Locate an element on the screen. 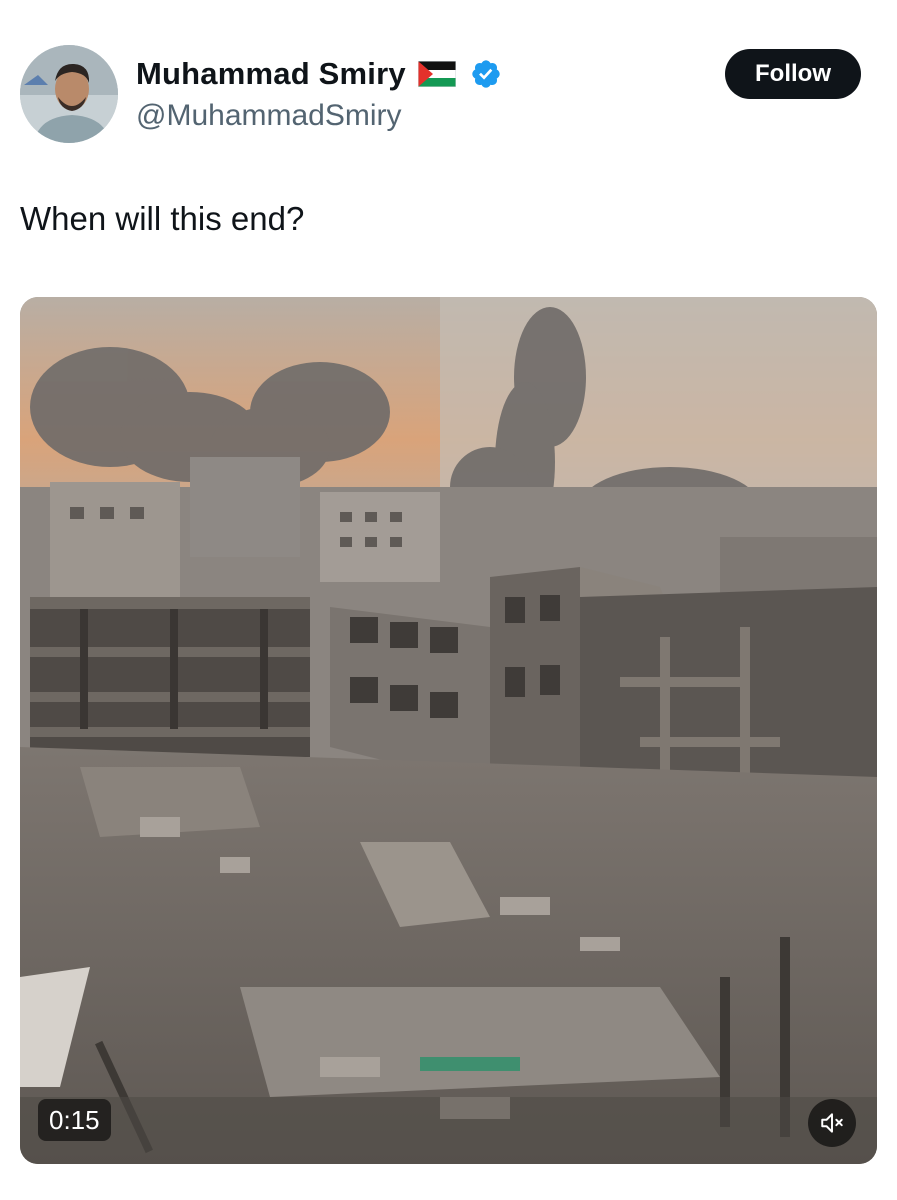 Image resolution: width=897 pixels, height=1200 pixels. speaker-muted-icon is located at coordinates (832, 1123).